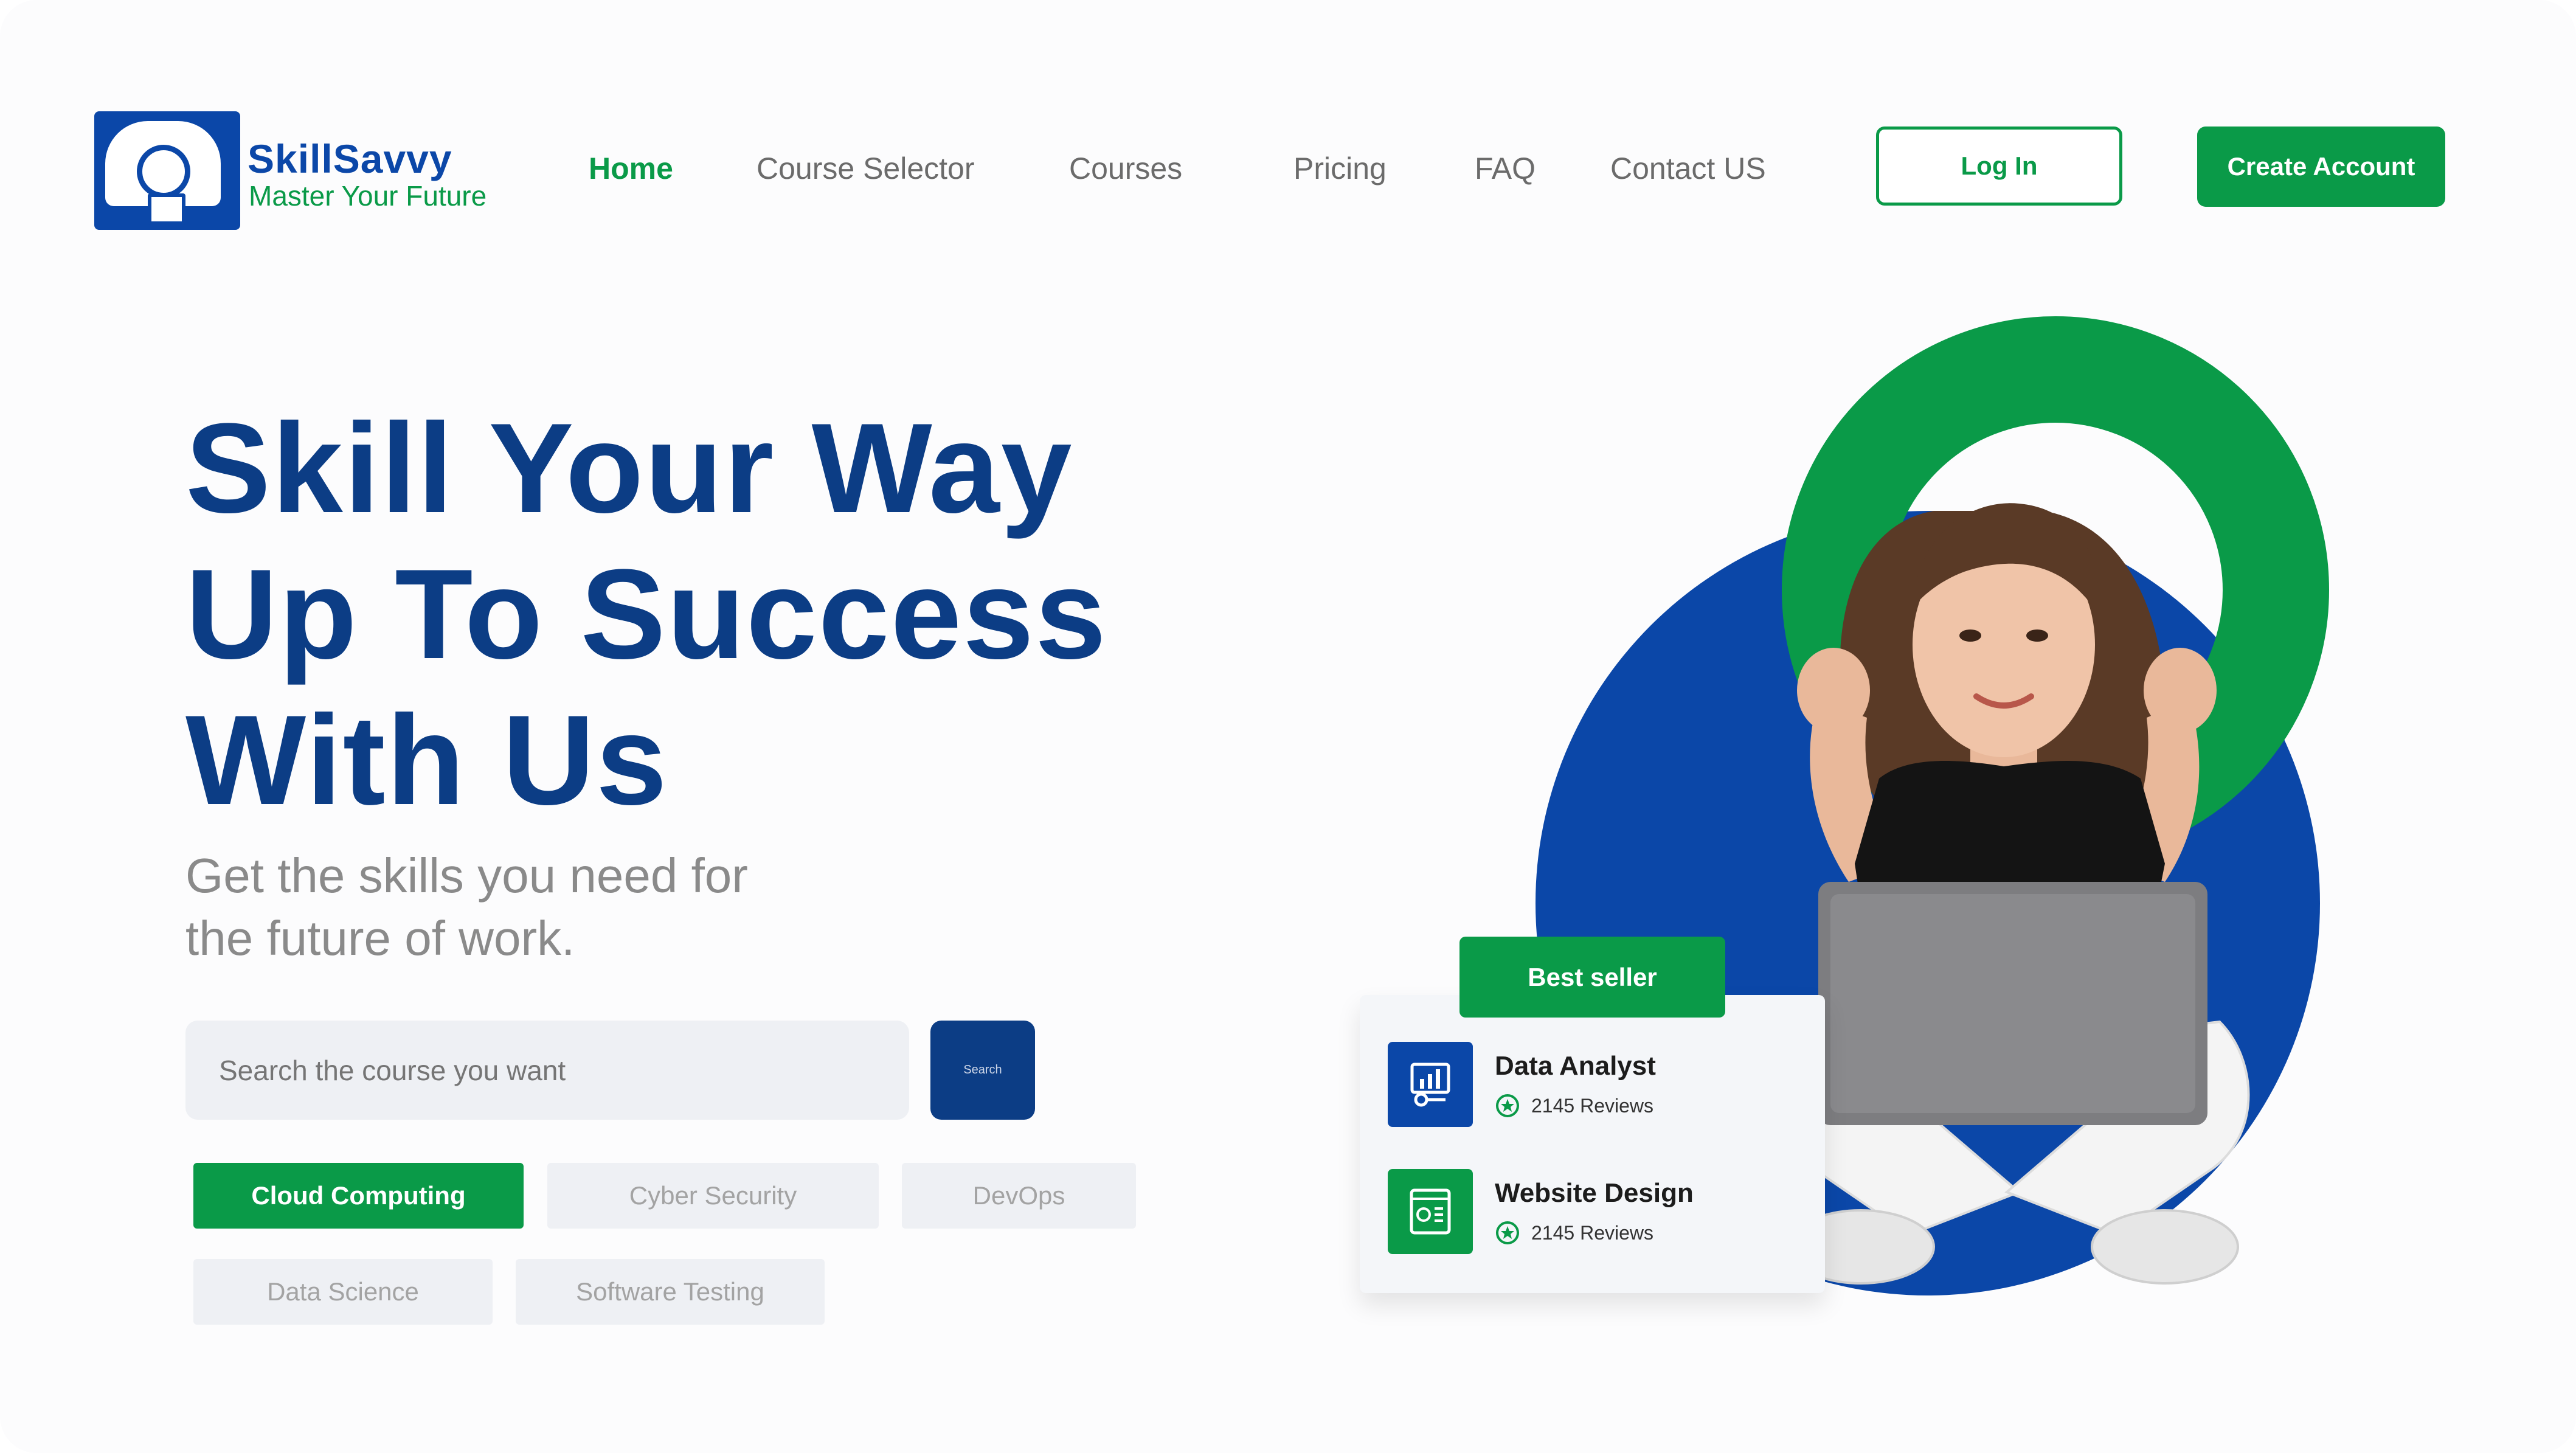  Describe the element at coordinates (547, 1071) in the screenshot. I see `course-search-input` at that location.